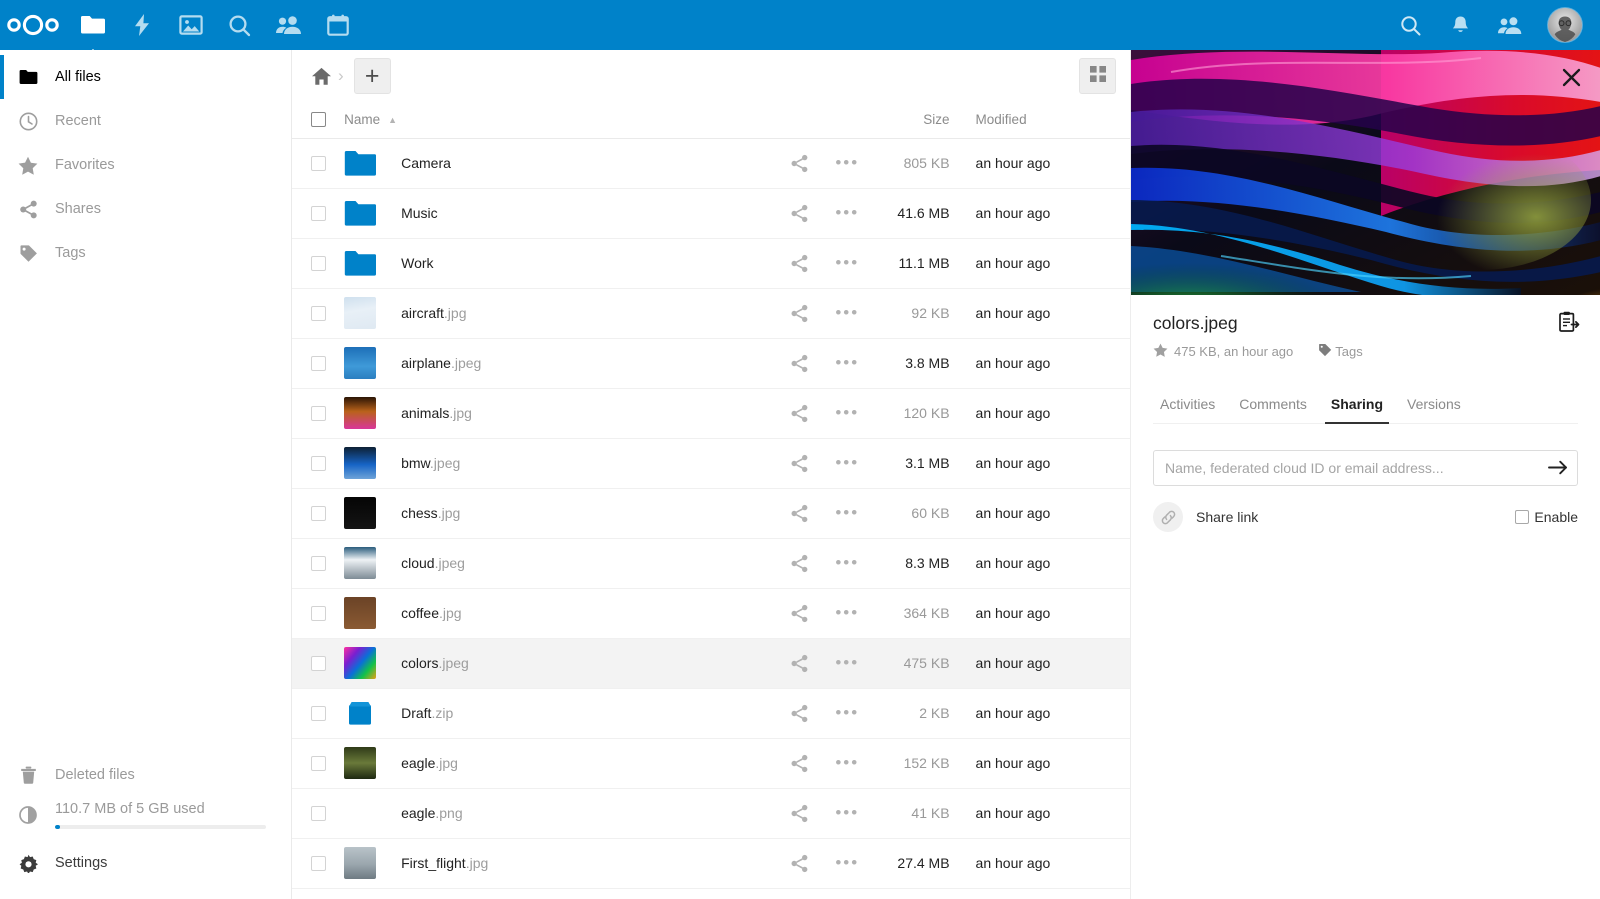 This screenshot has height=899, width=1600. What do you see at coordinates (560, 263) in the screenshot?
I see `file-name-cell: Work` at bounding box center [560, 263].